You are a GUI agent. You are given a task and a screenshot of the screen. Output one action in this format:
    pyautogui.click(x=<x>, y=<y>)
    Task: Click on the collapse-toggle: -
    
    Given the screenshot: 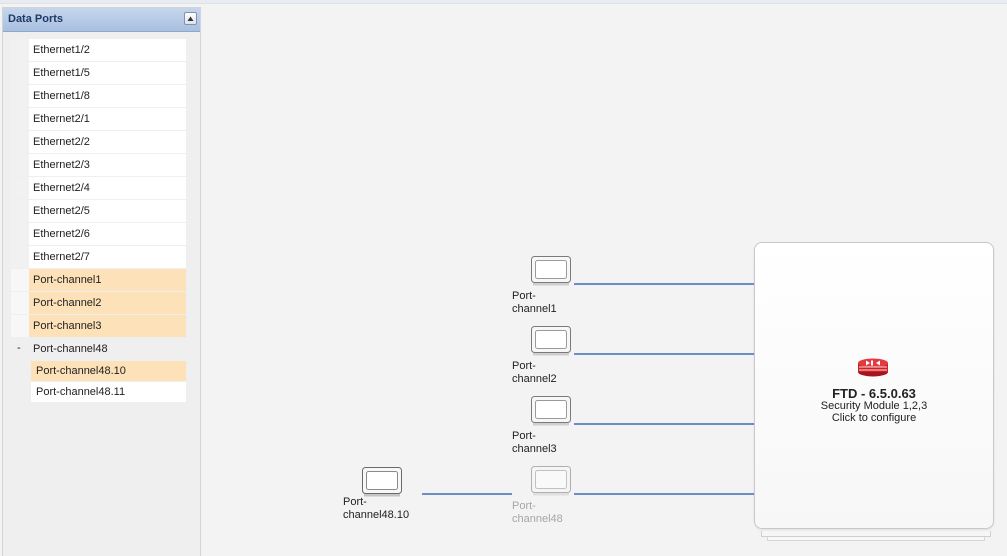 What is the action you would take?
    pyautogui.click(x=19, y=348)
    